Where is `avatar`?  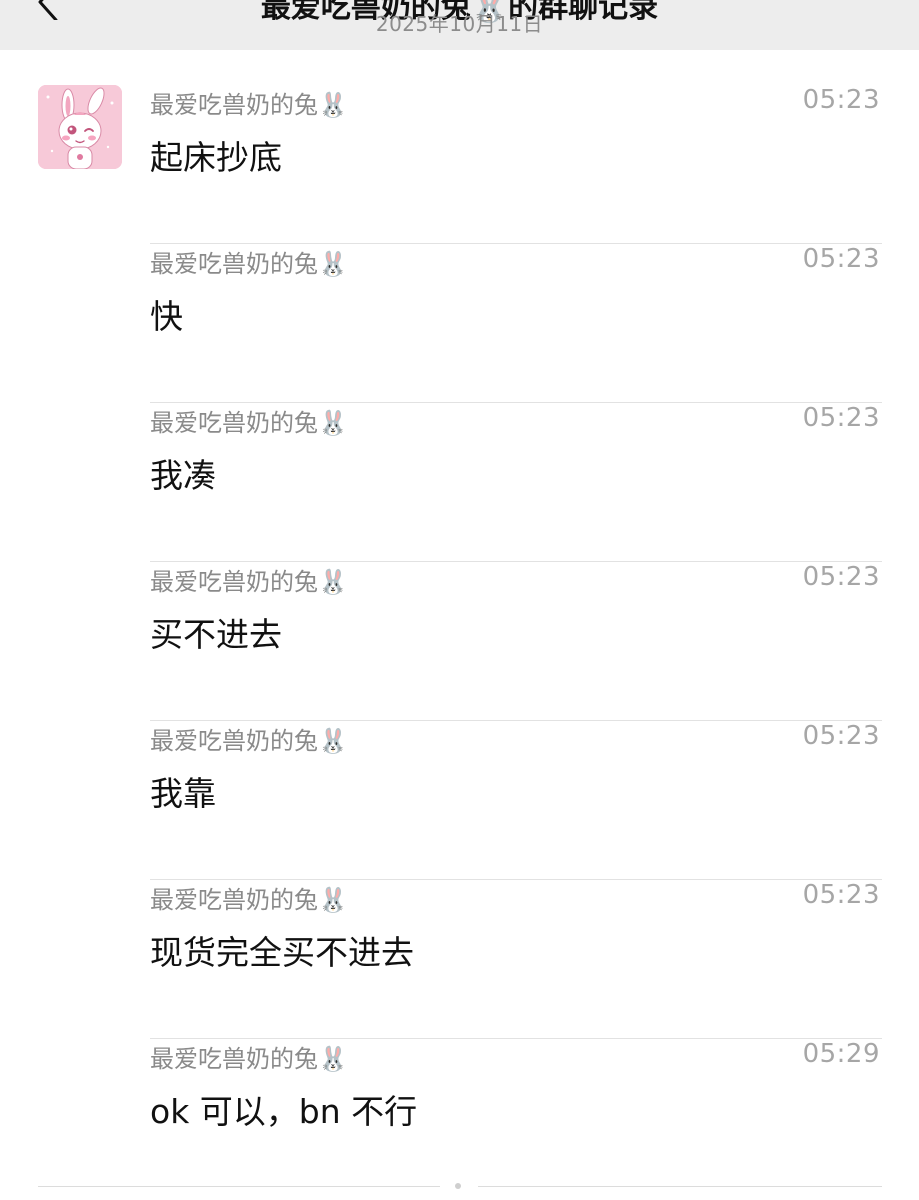 avatar is located at coordinates (80, 127).